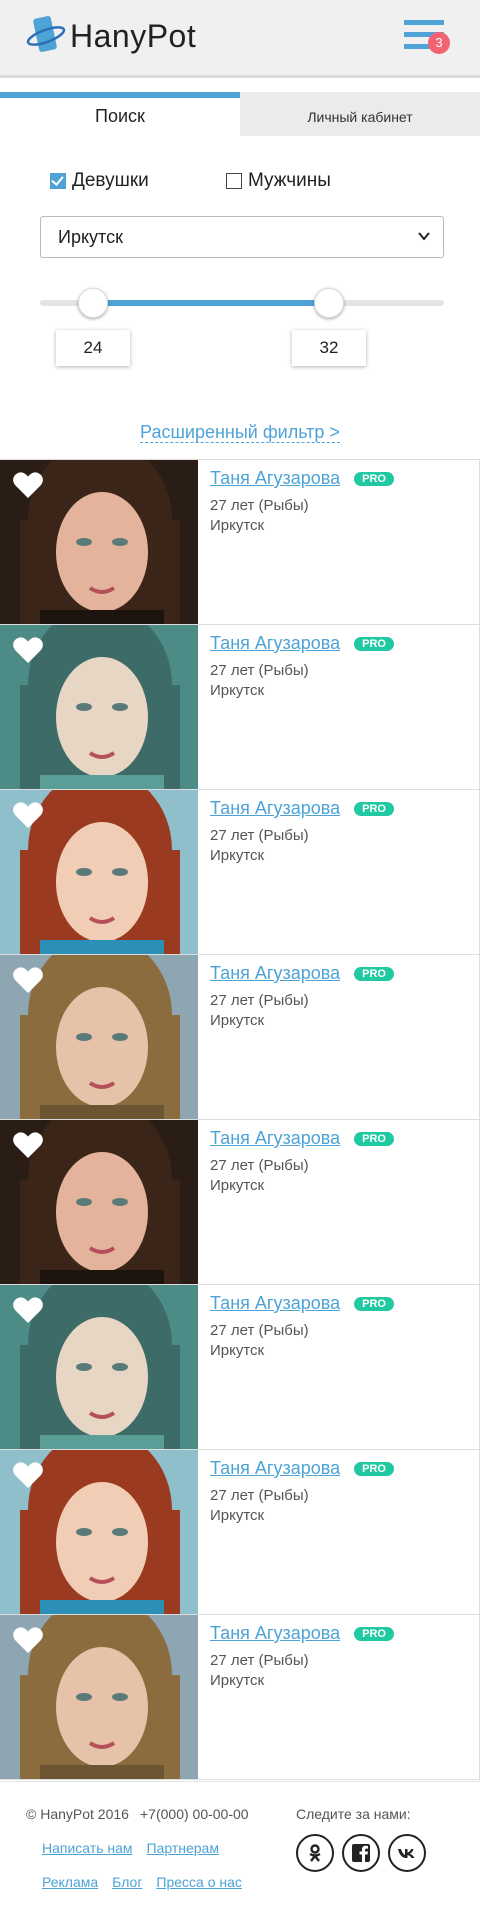  I want to click on vk-icon, so click(407, 1853).